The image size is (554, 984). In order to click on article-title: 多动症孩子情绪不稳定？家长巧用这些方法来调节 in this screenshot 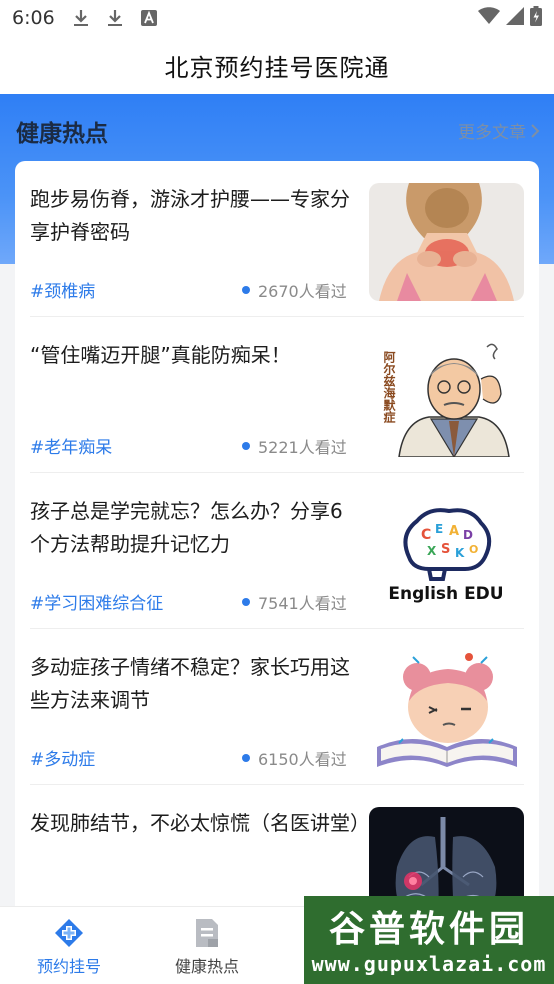, I will do `click(190, 683)`.